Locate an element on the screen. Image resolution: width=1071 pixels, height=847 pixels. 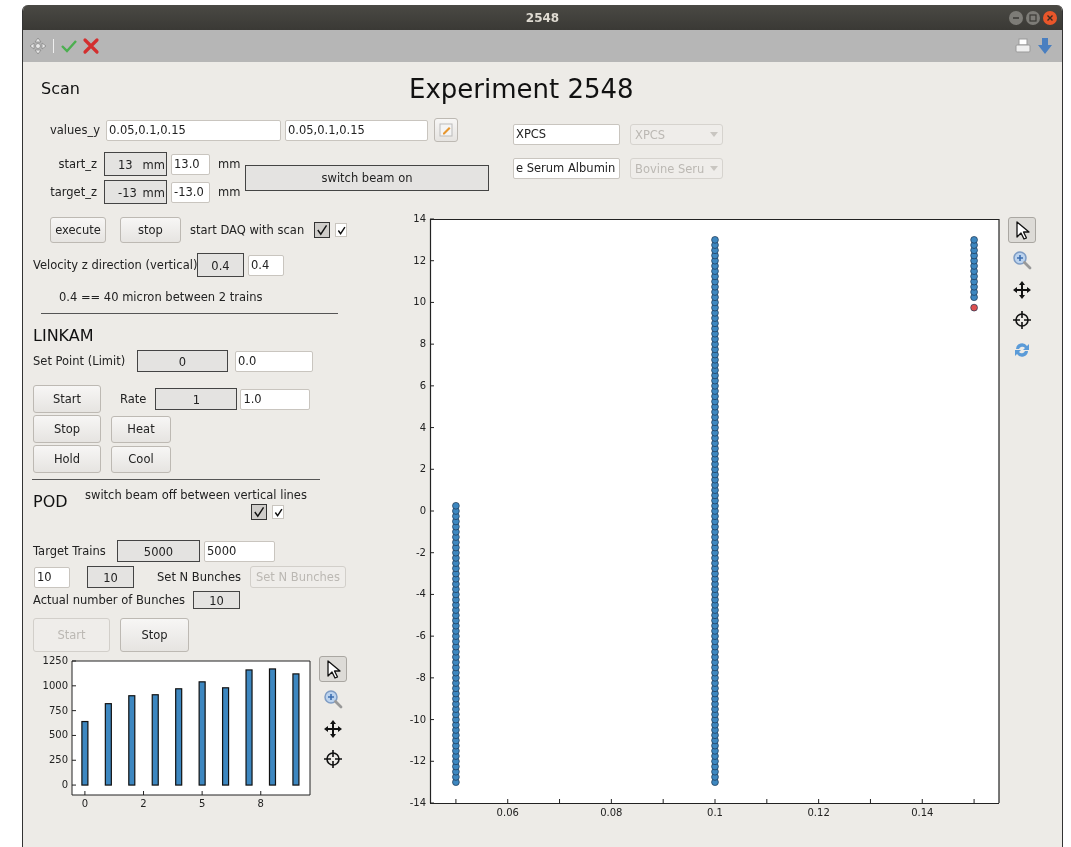
pencil-icon is located at coordinates (446, 130).